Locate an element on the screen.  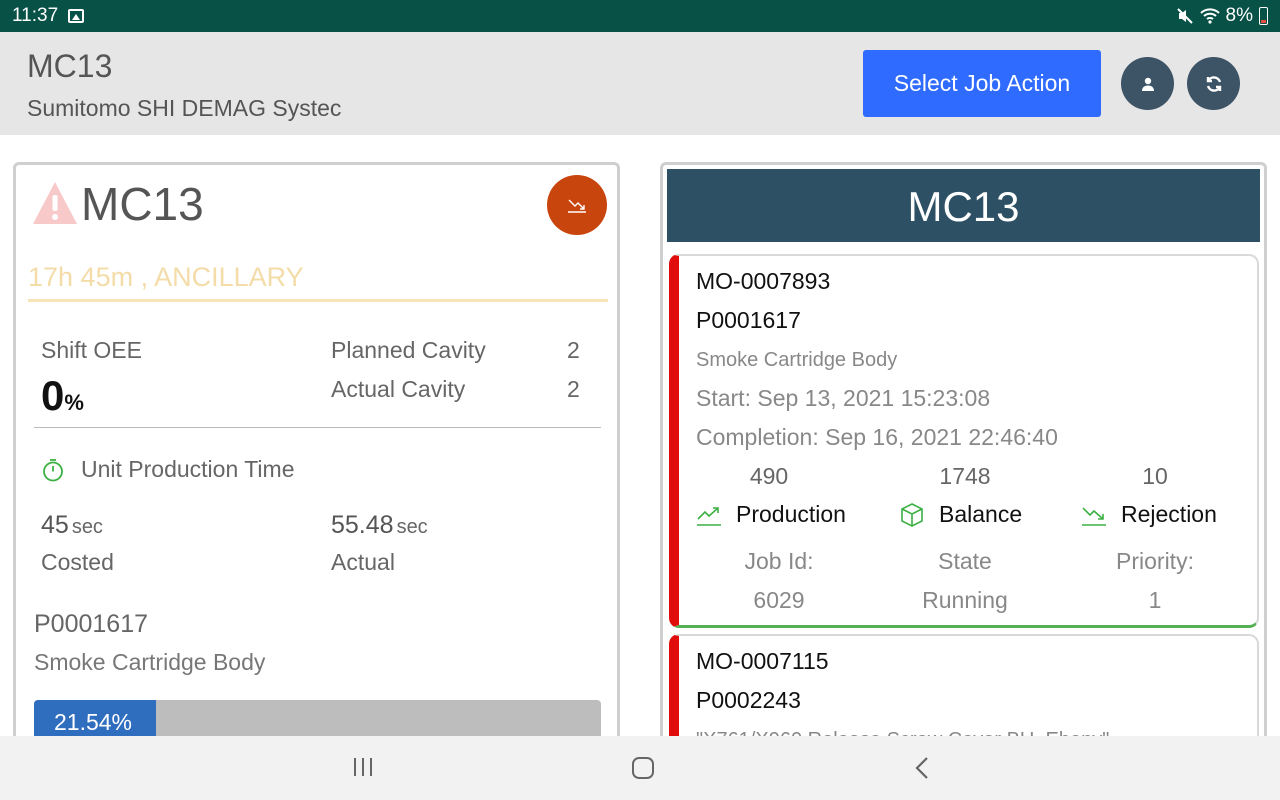
shift-oee-value: 0% is located at coordinates (62, 396).